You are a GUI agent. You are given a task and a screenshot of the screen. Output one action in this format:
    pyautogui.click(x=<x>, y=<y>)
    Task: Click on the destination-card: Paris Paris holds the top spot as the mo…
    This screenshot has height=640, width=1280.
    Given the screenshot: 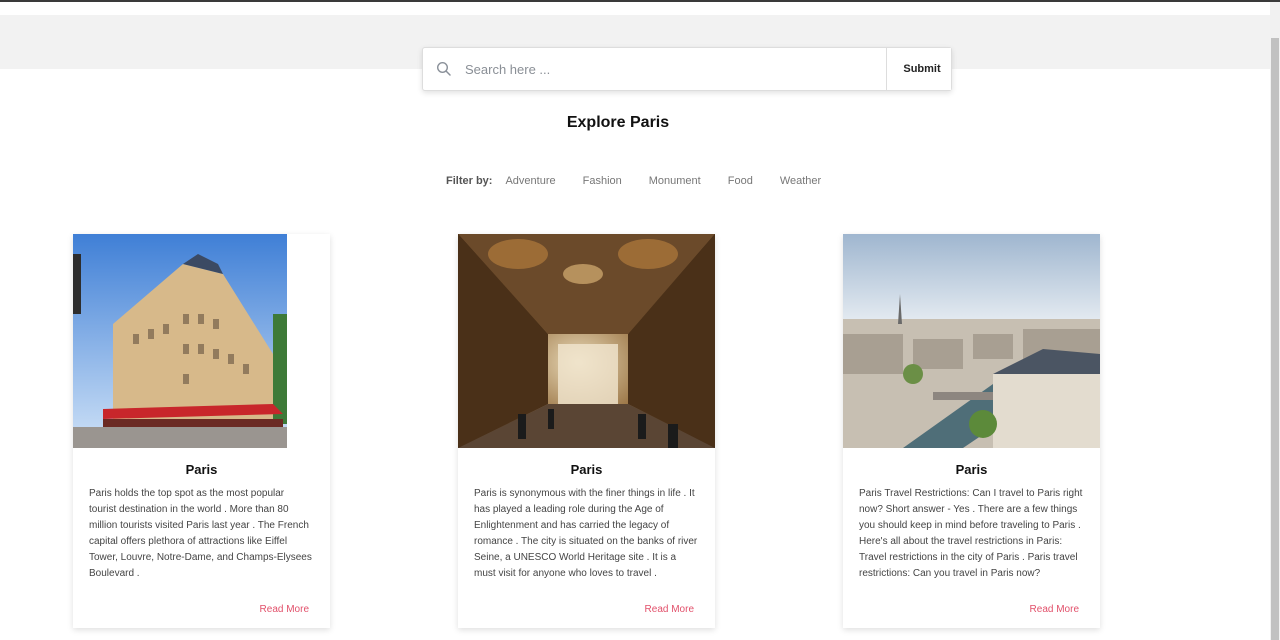 What is the action you would take?
    pyautogui.click(x=201, y=431)
    